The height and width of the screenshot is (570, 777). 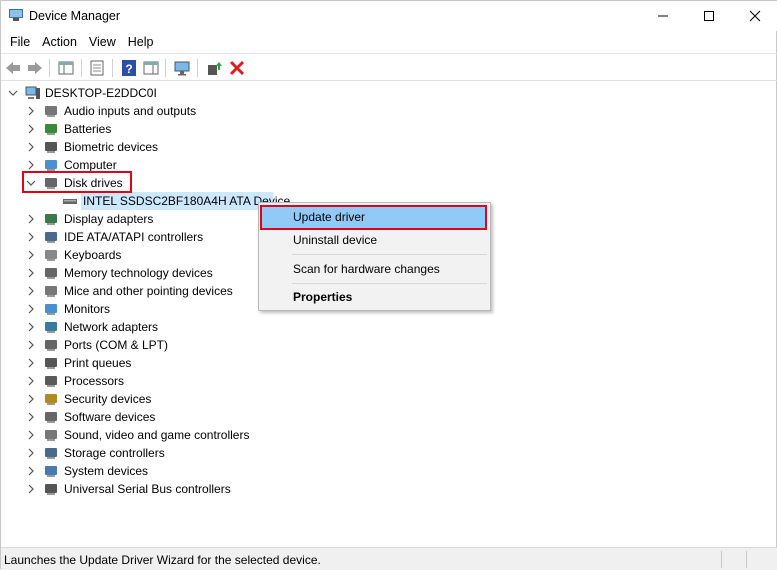 I want to click on properties-toolbar-button, so click(x=97, y=68).